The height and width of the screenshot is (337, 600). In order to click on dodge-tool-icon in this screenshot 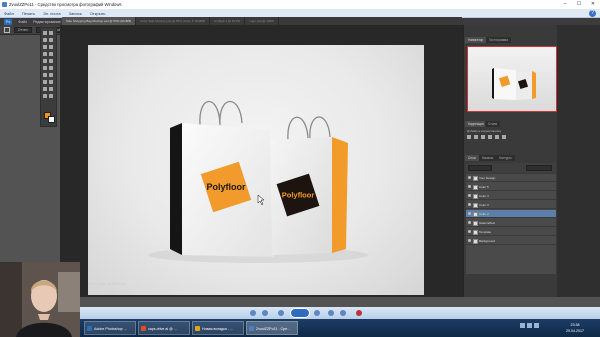, I will do `click(51, 75)`.